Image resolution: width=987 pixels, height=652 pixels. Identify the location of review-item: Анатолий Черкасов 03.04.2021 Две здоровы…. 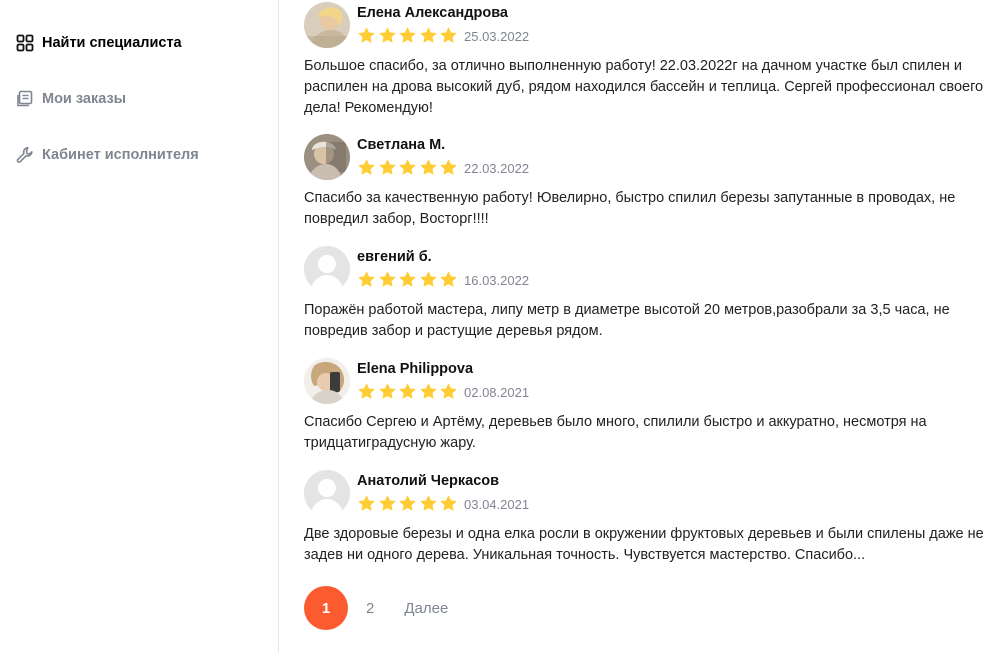
(644, 518).